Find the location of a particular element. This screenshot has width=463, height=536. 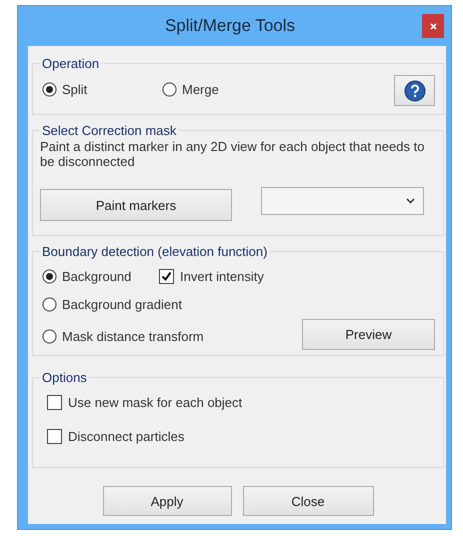

window-title: Split/Merge Tools is located at coordinates (230, 26).